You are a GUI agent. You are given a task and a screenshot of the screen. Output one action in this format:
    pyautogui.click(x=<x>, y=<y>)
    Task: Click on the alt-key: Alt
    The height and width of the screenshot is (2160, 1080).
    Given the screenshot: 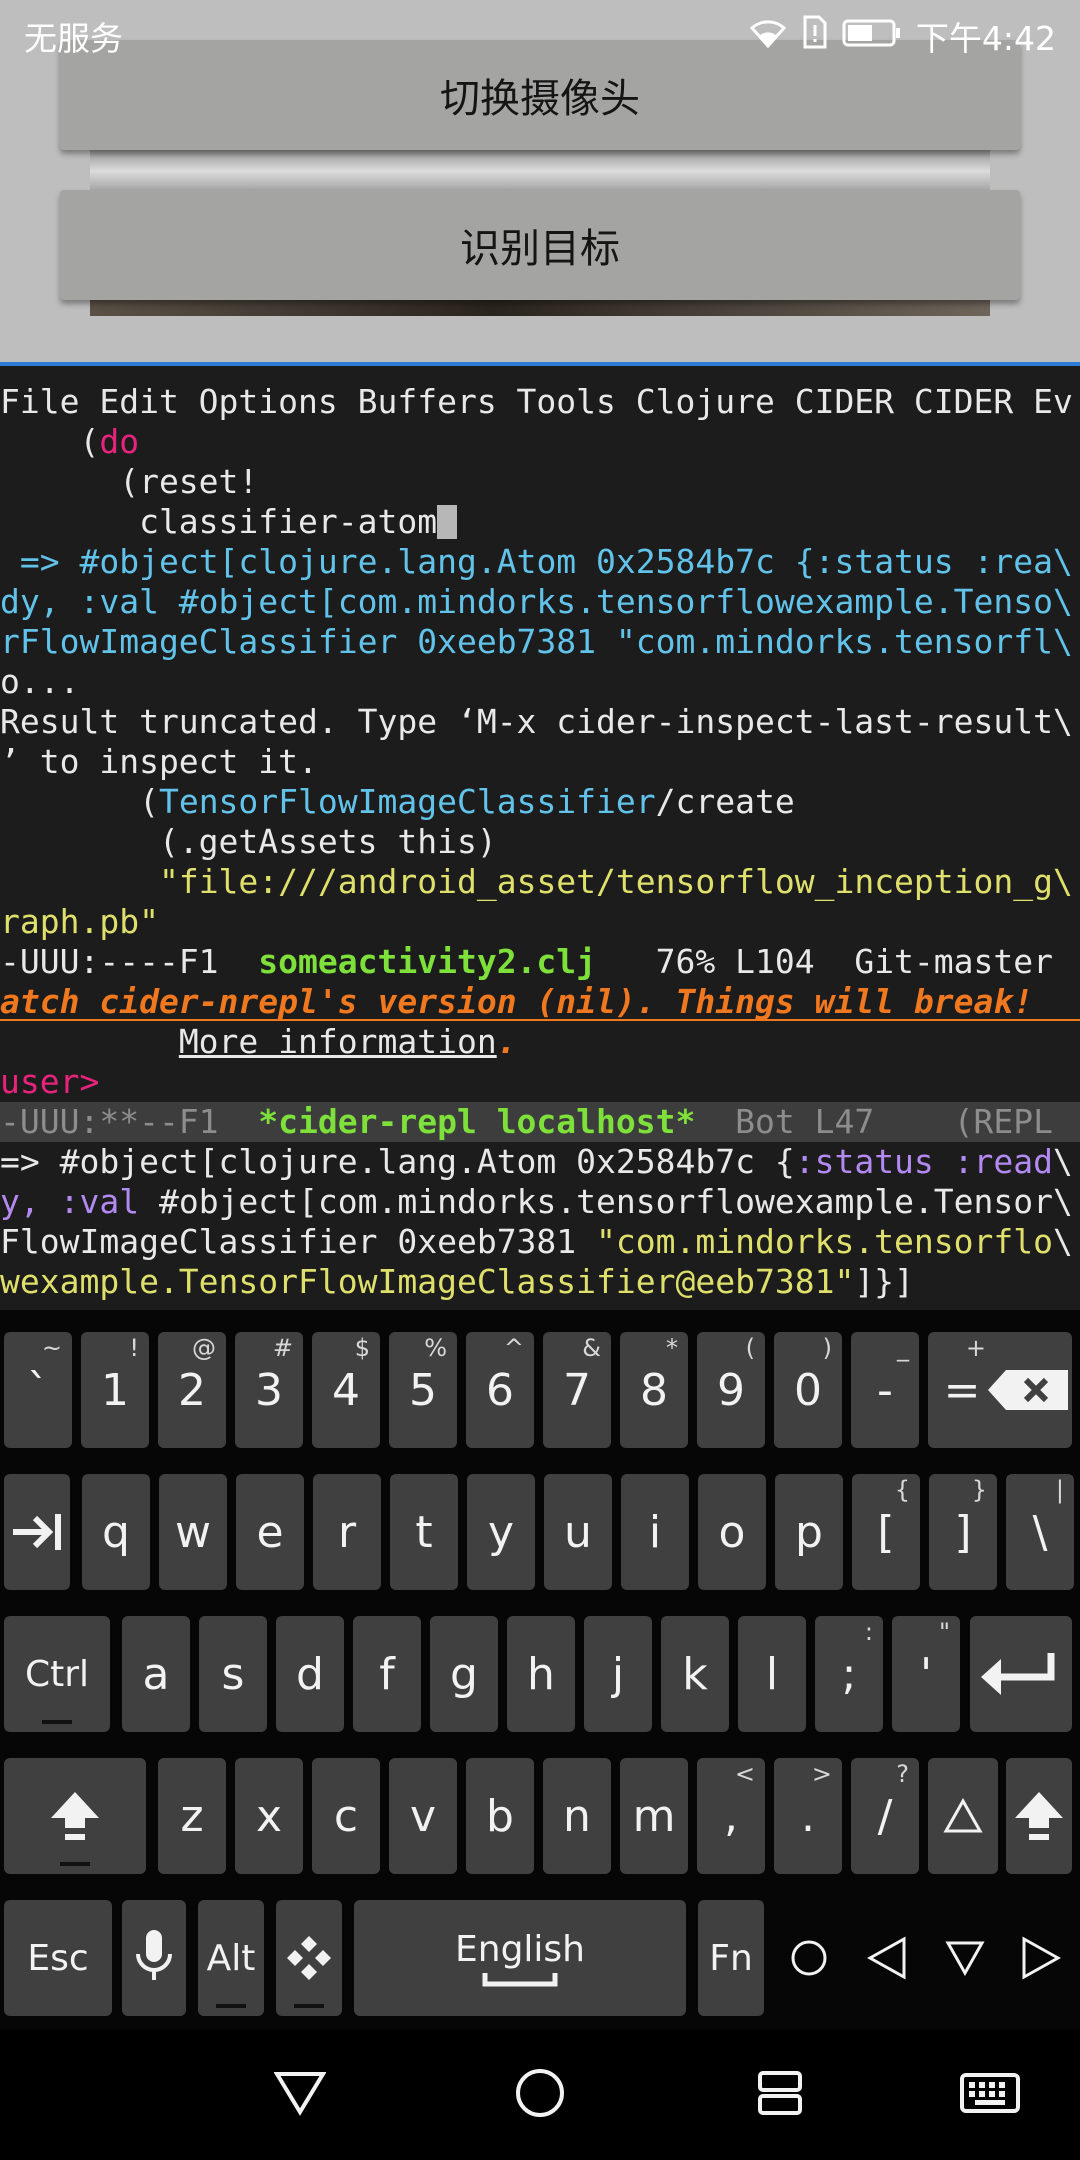 What is the action you would take?
    pyautogui.click(x=231, y=1958)
    